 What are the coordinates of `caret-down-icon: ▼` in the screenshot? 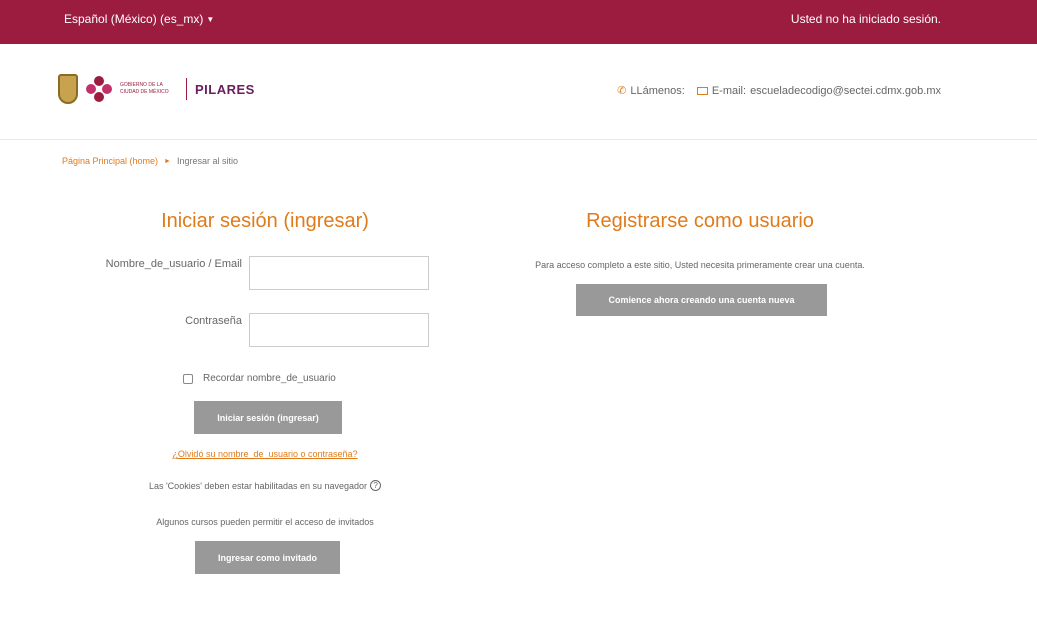 It's located at (210, 19).